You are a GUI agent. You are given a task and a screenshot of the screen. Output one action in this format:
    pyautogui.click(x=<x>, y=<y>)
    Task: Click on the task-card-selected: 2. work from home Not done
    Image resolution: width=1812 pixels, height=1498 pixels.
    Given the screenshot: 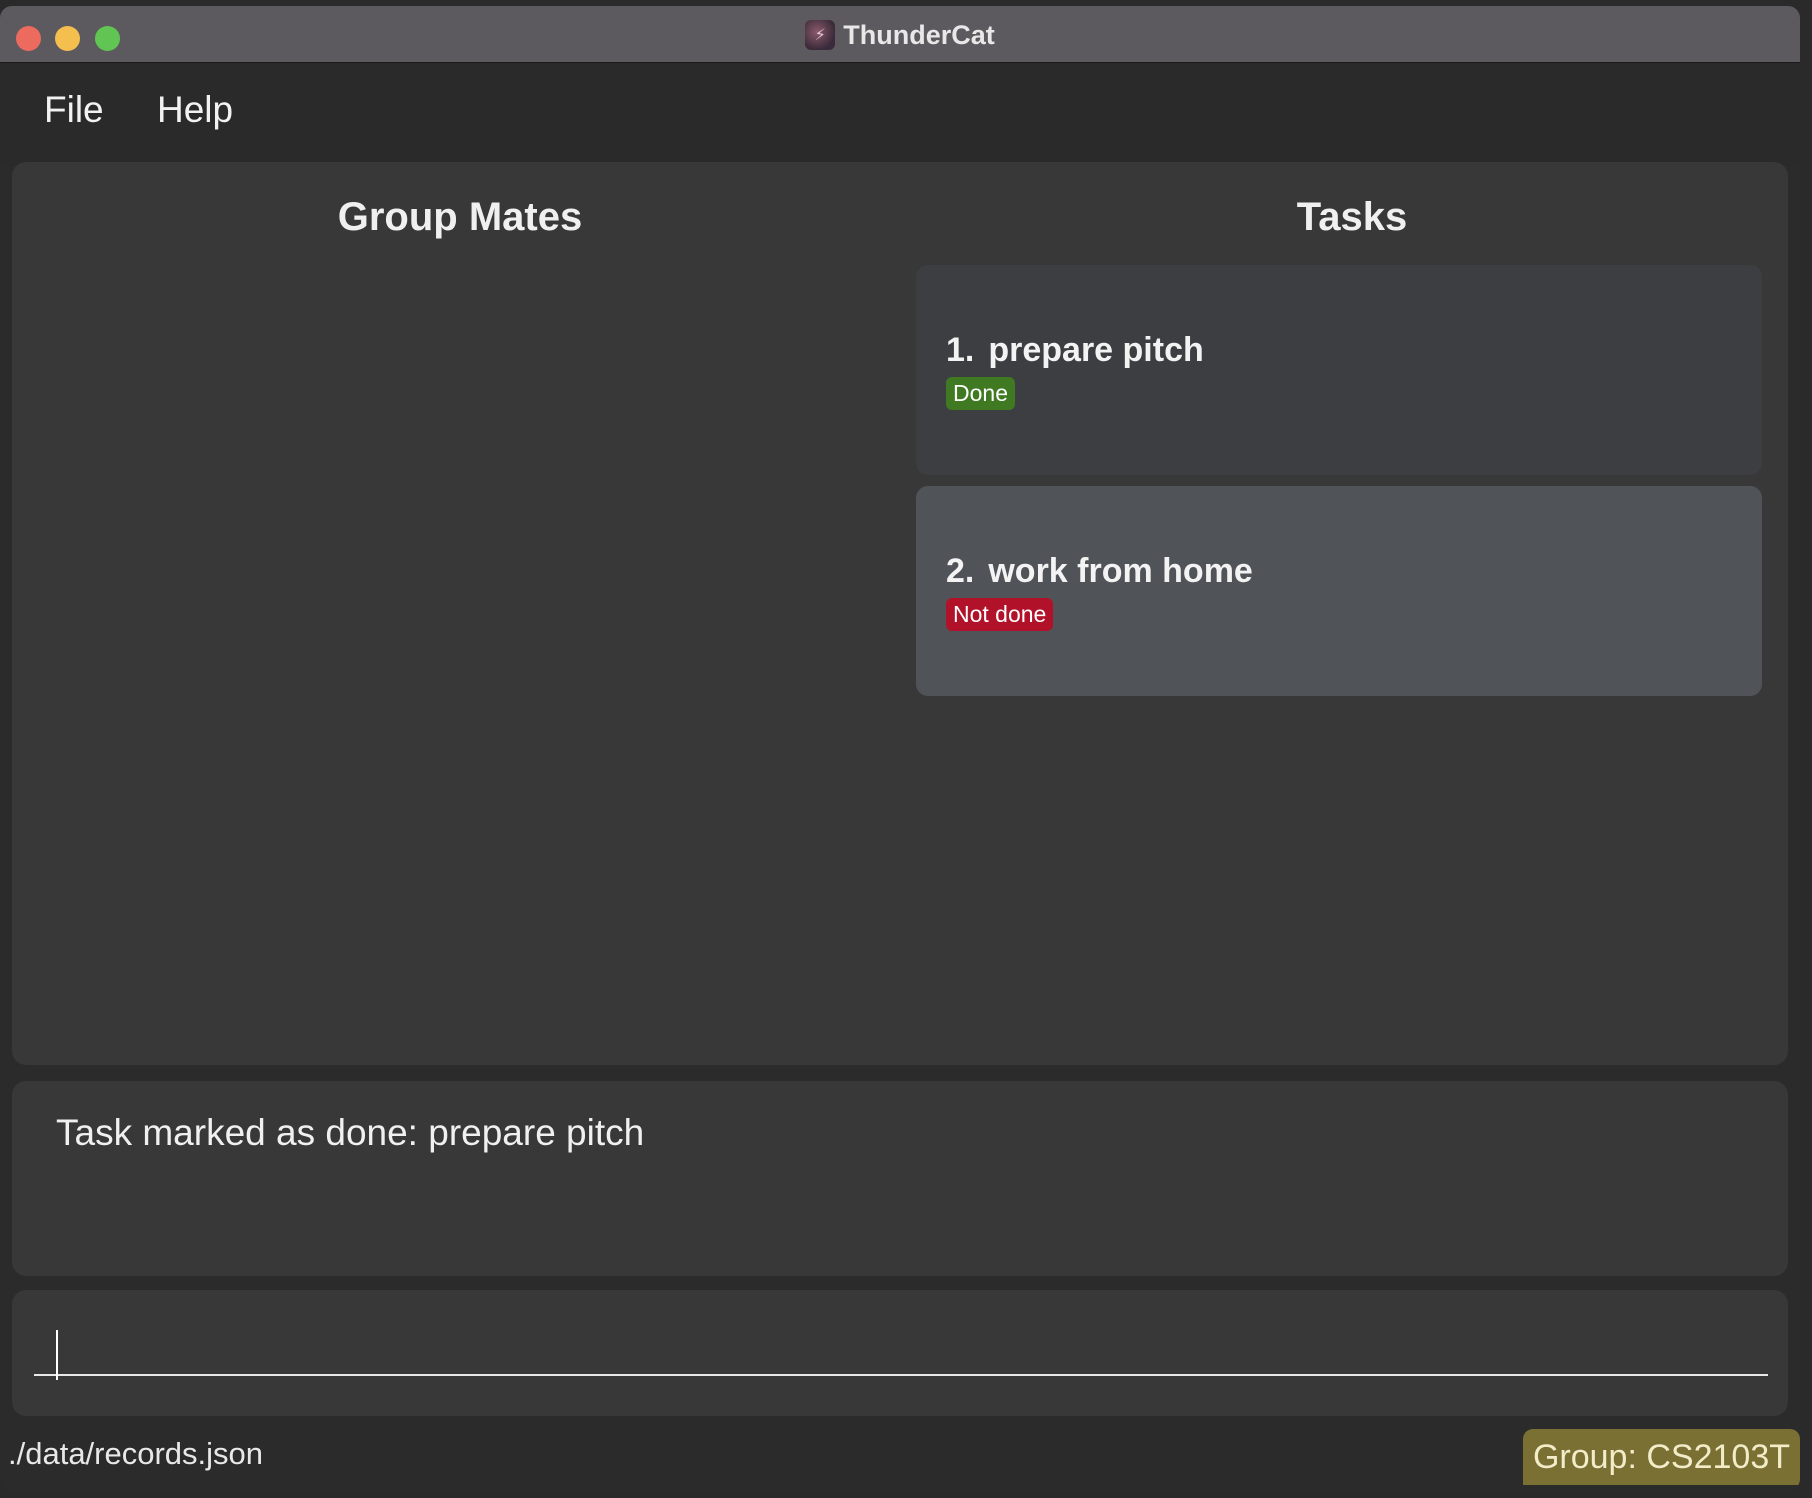 What is the action you would take?
    pyautogui.click(x=1339, y=591)
    